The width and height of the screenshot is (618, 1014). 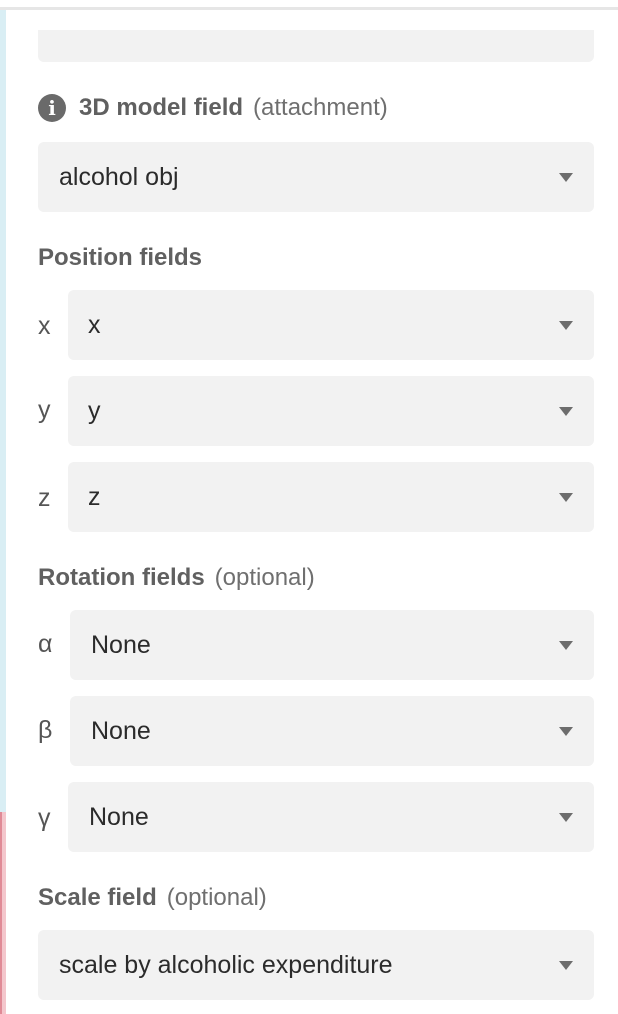 I want to click on rotation-beta-select: None, so click(x=332, y=731).